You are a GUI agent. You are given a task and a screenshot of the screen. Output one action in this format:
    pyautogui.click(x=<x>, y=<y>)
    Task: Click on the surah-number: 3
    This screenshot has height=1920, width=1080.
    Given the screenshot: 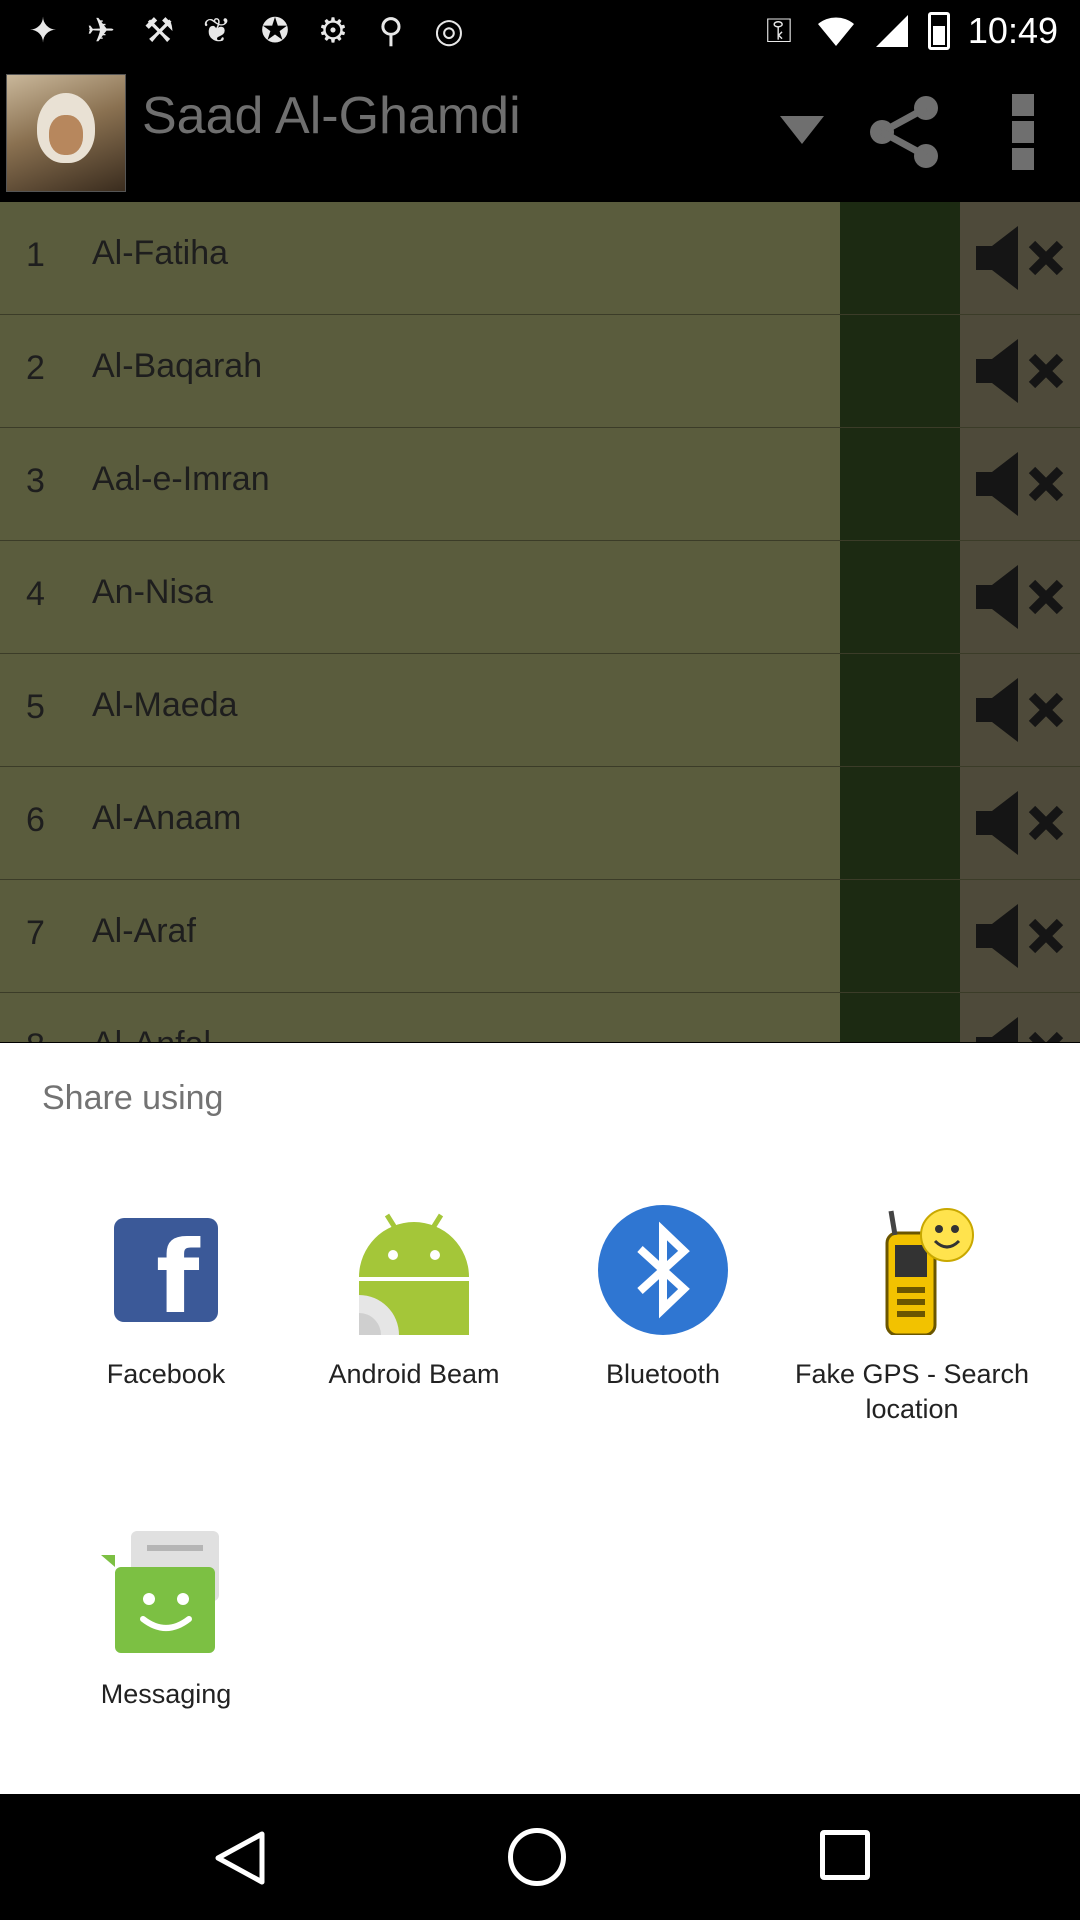 What is the action you would take?
    pyautogui.click(x=35, y=481)
    